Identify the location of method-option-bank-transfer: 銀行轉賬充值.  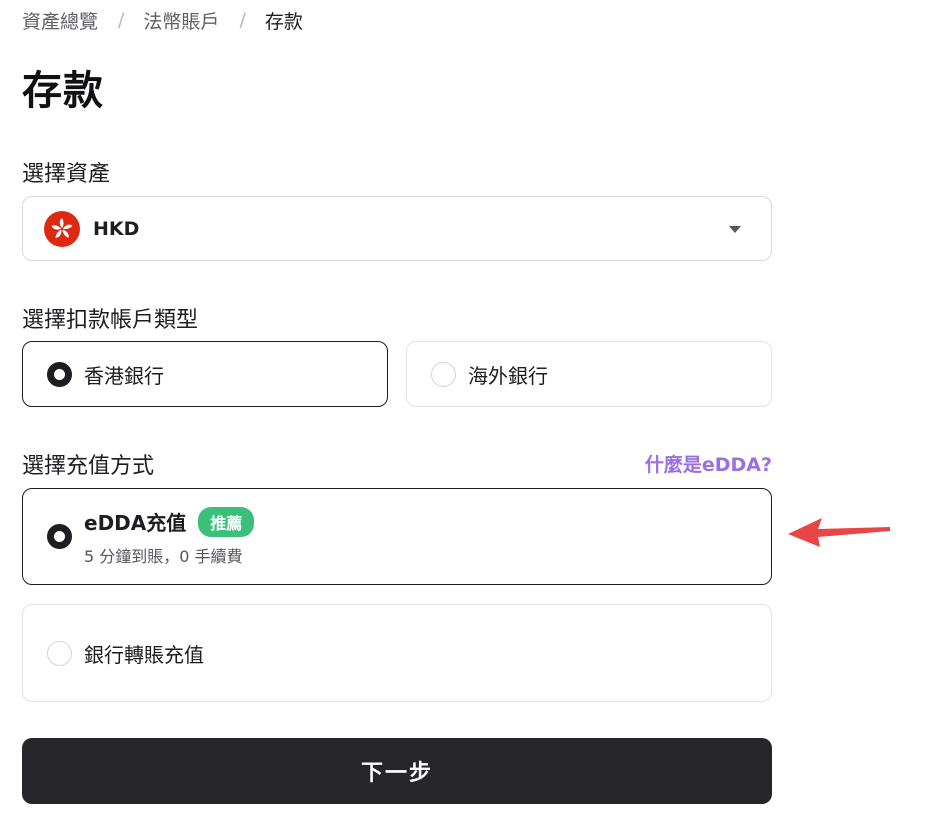
(397, 653).